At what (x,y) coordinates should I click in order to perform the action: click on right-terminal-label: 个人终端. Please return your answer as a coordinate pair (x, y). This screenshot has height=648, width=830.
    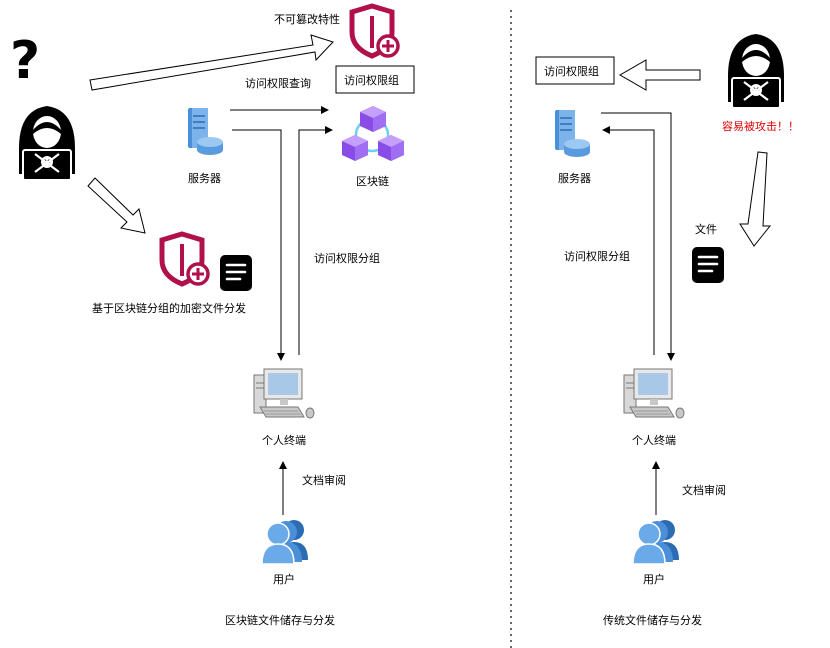
    Looking at the image, I should click on (654, 440).